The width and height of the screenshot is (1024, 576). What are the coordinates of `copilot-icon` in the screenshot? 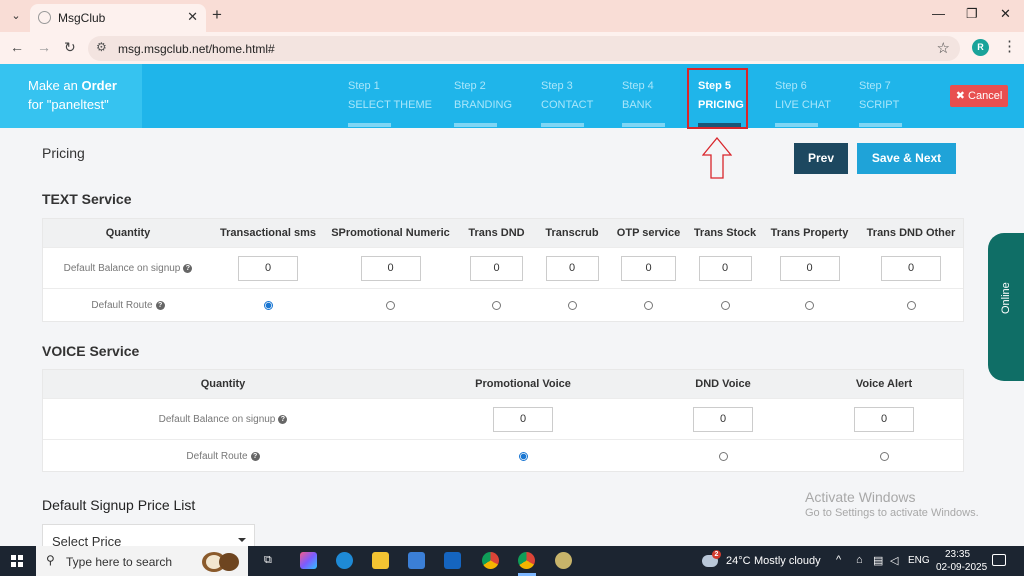 It's located at (308, 560).